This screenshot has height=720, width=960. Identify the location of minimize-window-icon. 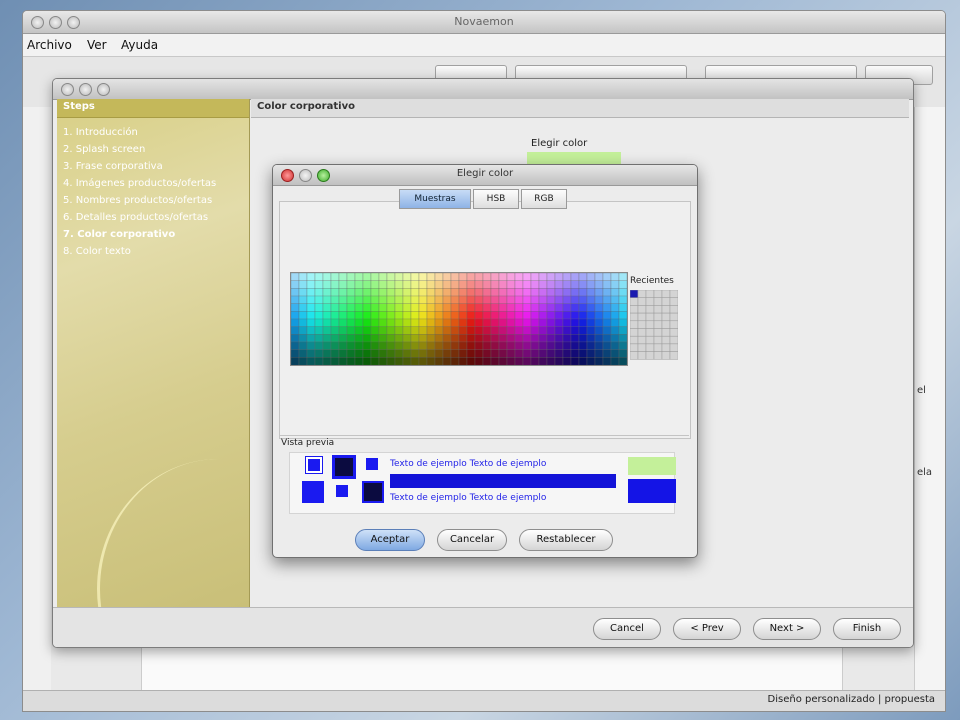
(85, 89).